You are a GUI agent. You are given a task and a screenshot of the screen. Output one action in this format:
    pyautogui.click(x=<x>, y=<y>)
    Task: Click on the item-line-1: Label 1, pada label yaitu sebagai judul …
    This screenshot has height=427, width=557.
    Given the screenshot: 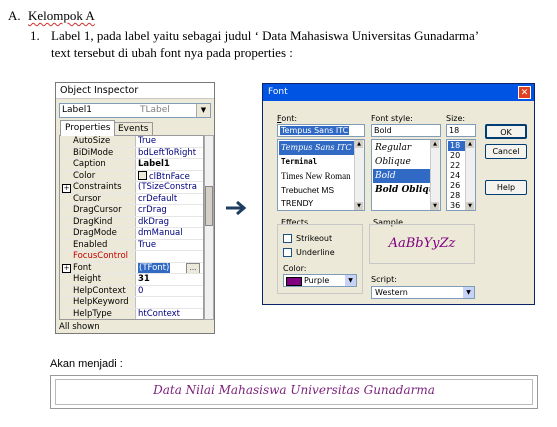 What is the action you would take?
    pyautogui.click(x=265, y=35)
    